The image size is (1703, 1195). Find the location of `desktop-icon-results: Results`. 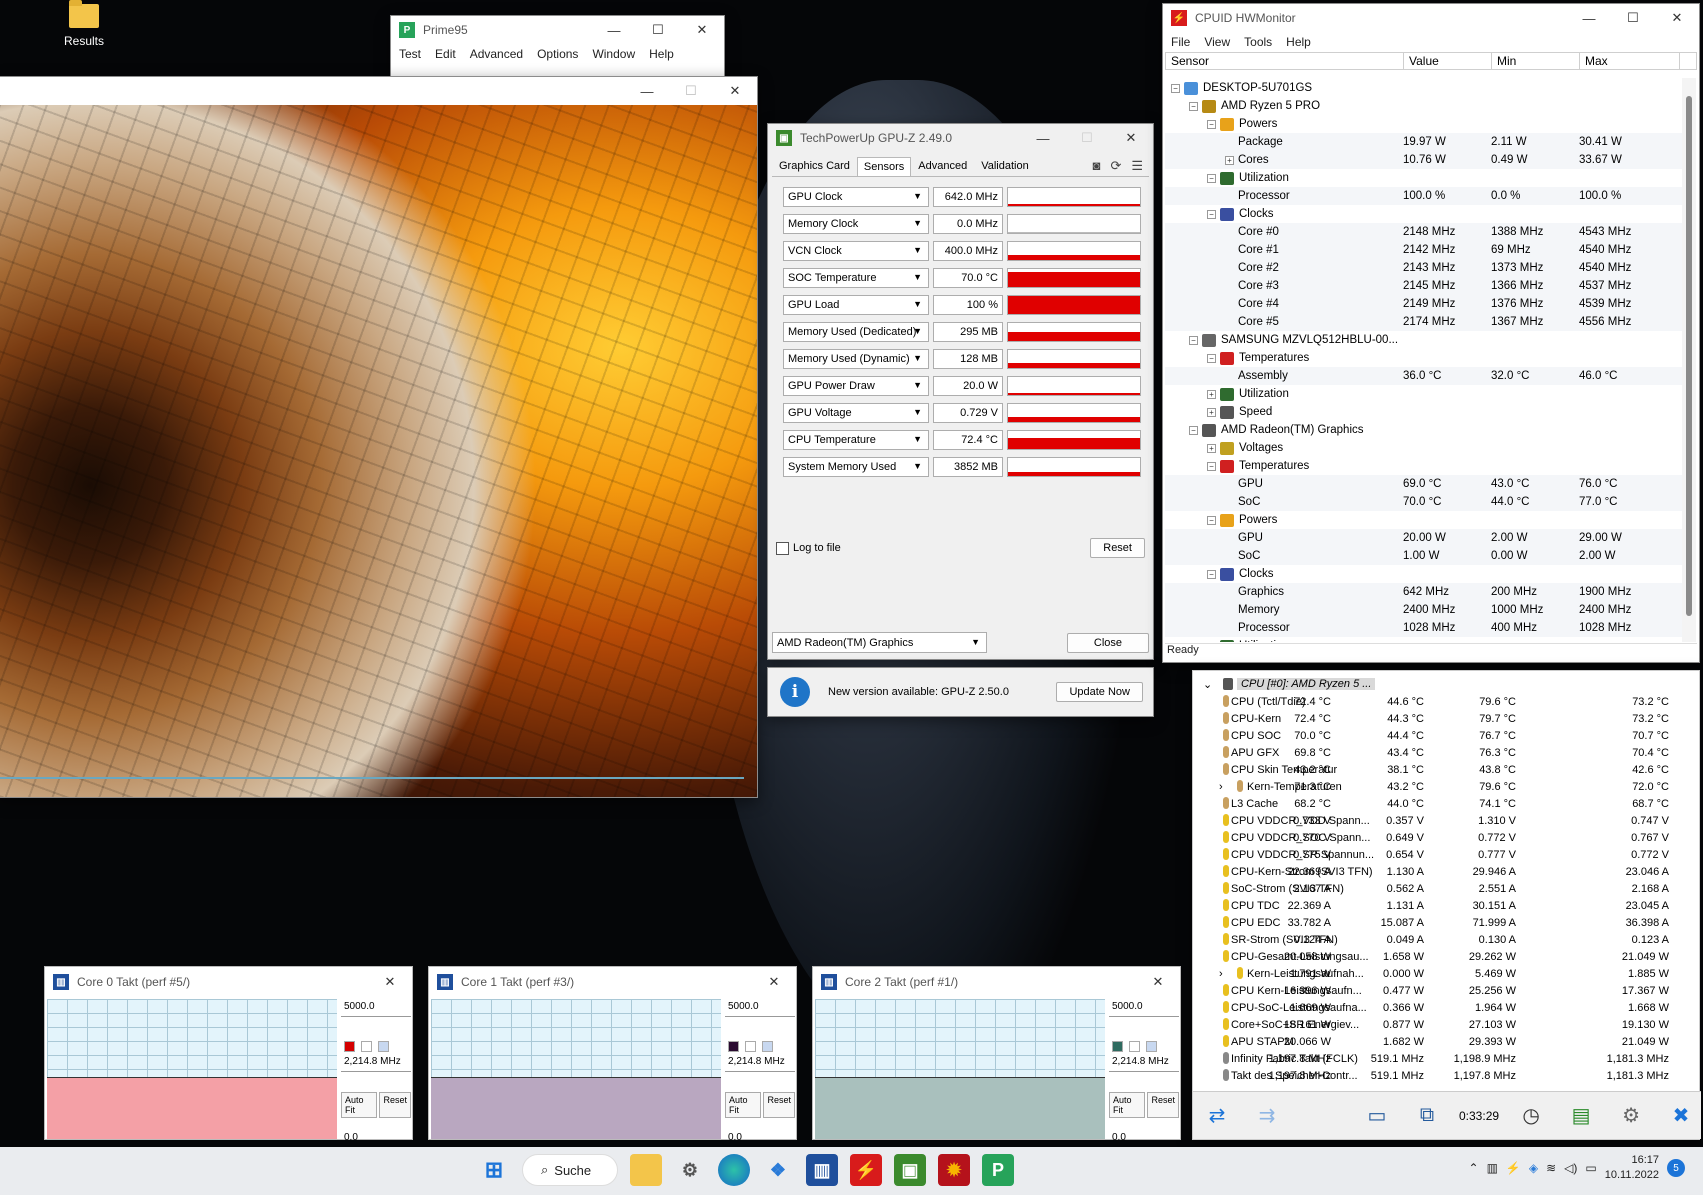

desktop-icon-results: Results is located at coordinates (84, 24).